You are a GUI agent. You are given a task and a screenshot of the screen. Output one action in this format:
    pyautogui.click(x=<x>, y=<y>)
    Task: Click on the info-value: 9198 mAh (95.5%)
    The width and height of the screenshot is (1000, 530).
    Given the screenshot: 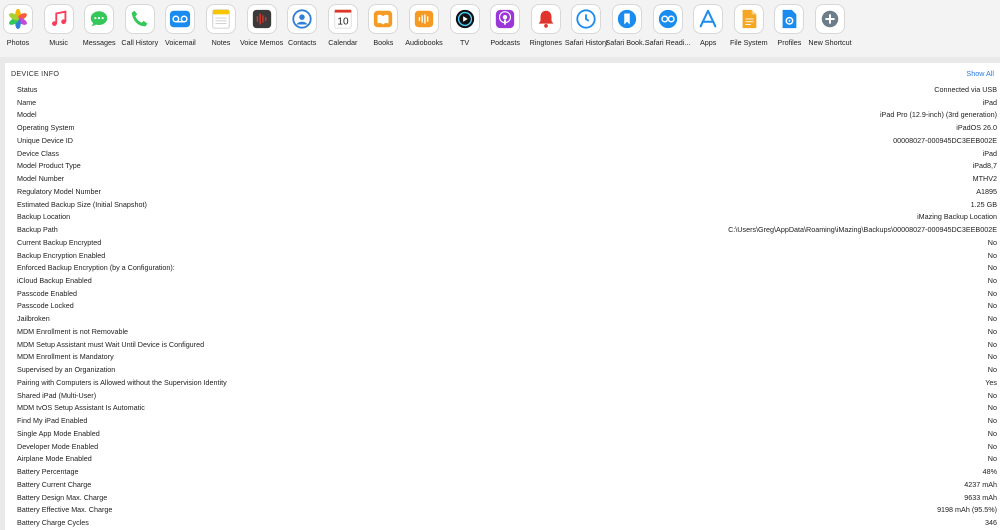 What is the action you would take?
    pyautogui.click(x=967, y=510)
    